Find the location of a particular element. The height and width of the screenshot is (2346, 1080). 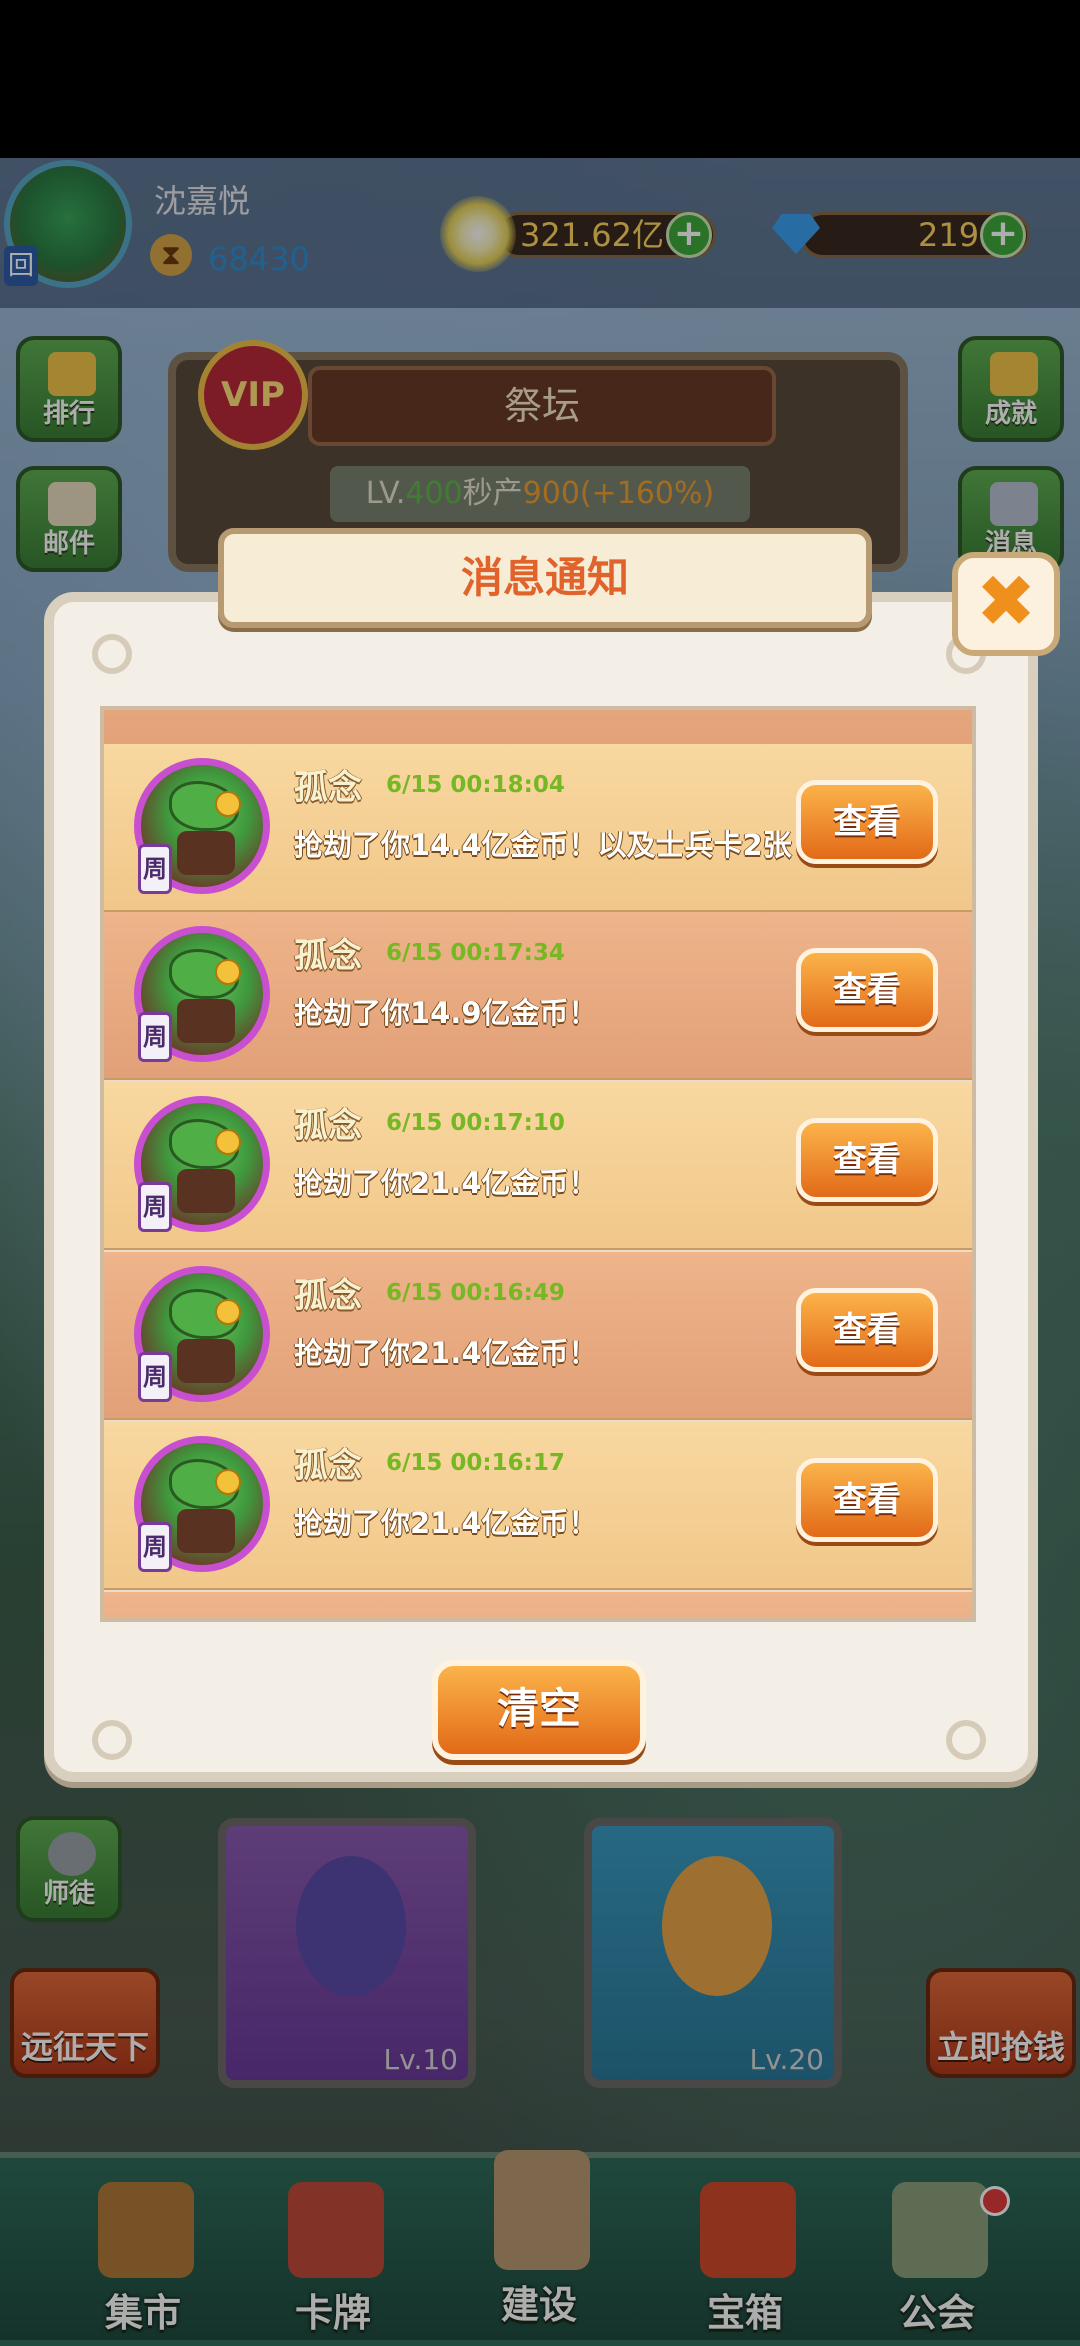

list-item: 周 孤念 6/15 00:16:49 抢劫了你21.4亿金币！ 查看 is located at coordinates (538, 1336).